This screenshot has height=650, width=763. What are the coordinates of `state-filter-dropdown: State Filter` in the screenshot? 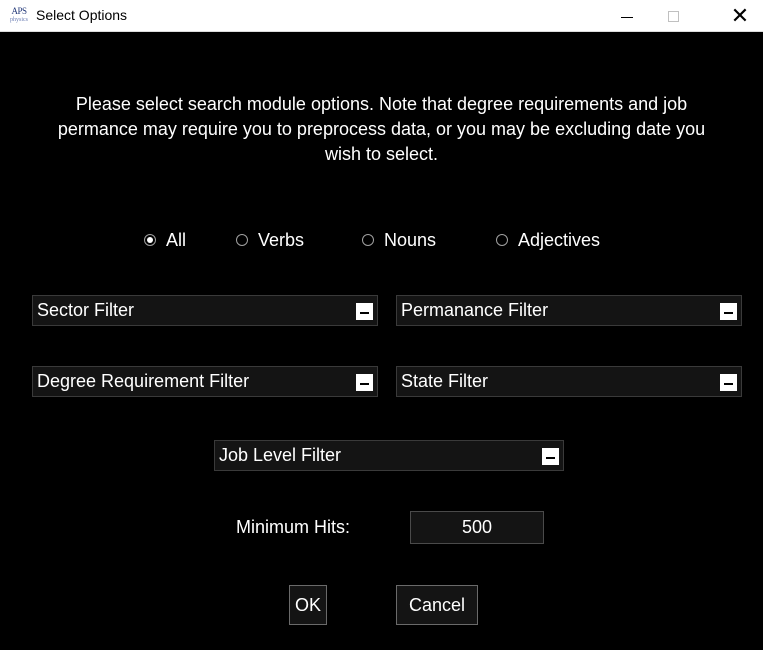 It's located at (569, 381).